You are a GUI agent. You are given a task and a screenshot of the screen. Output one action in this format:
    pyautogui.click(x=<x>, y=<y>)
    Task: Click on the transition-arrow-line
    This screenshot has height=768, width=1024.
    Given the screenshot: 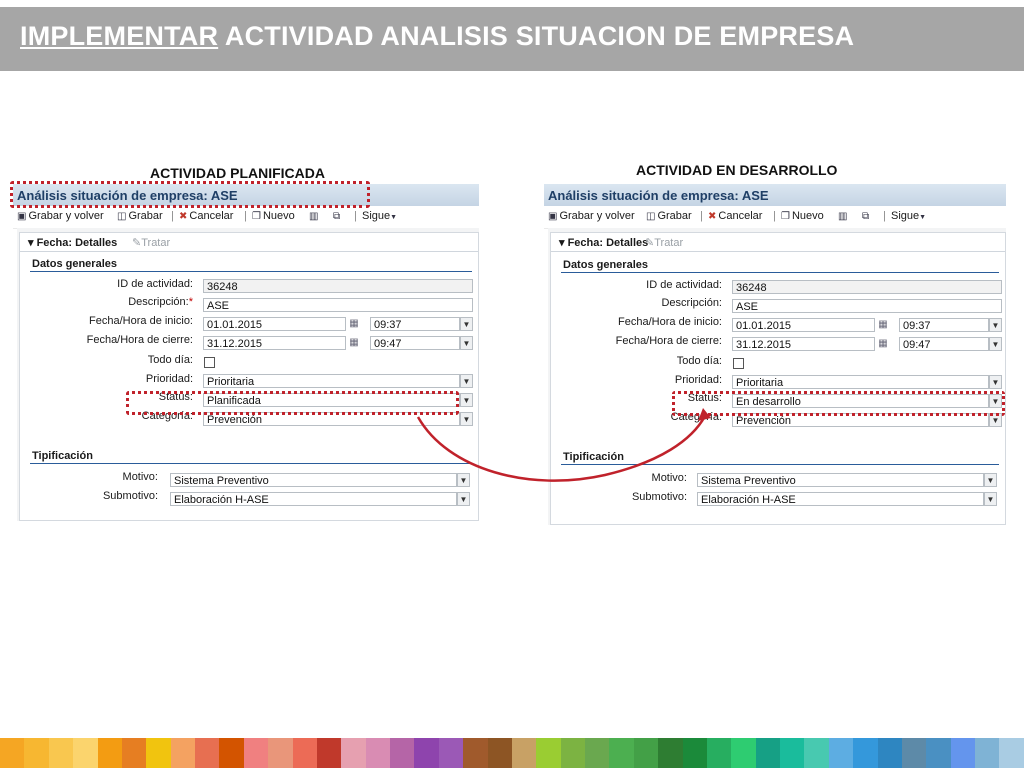 What is the action you would take?
    pyautogui.click(x=561, y=448)
    